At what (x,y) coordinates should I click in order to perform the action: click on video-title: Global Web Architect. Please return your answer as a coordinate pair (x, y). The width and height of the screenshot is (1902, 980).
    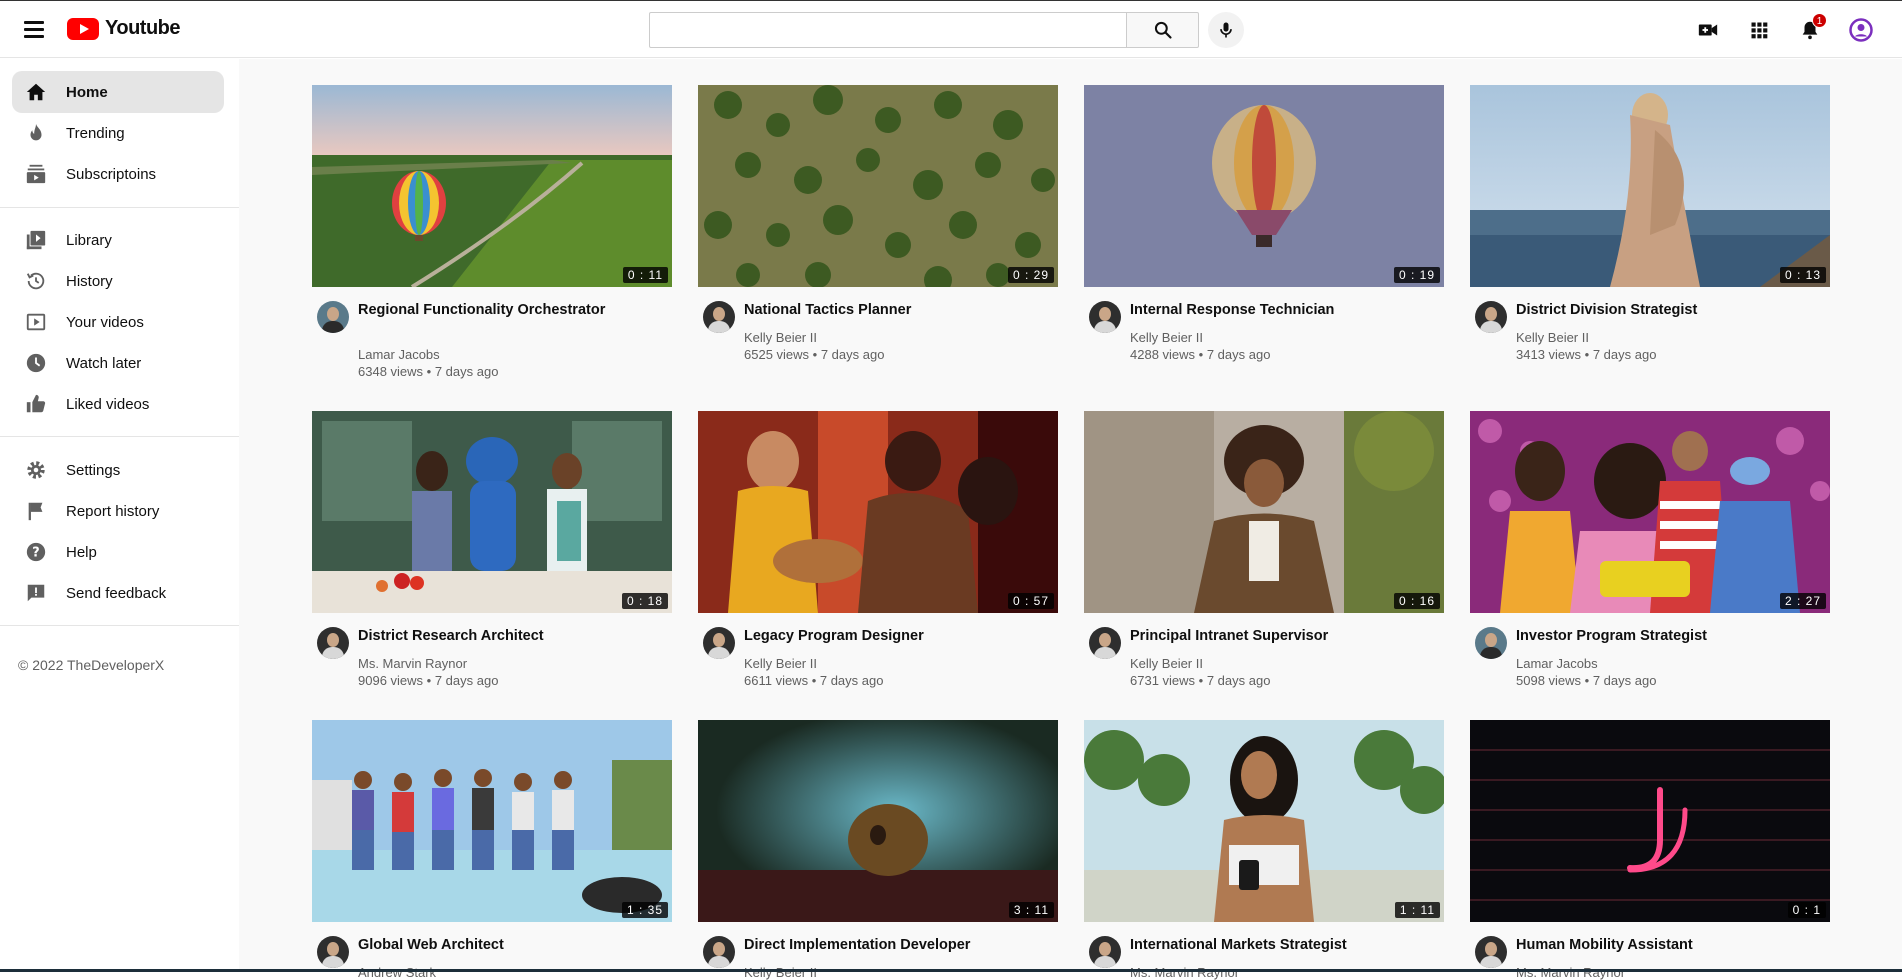
    Looking at the image, I should click on (503, 945).